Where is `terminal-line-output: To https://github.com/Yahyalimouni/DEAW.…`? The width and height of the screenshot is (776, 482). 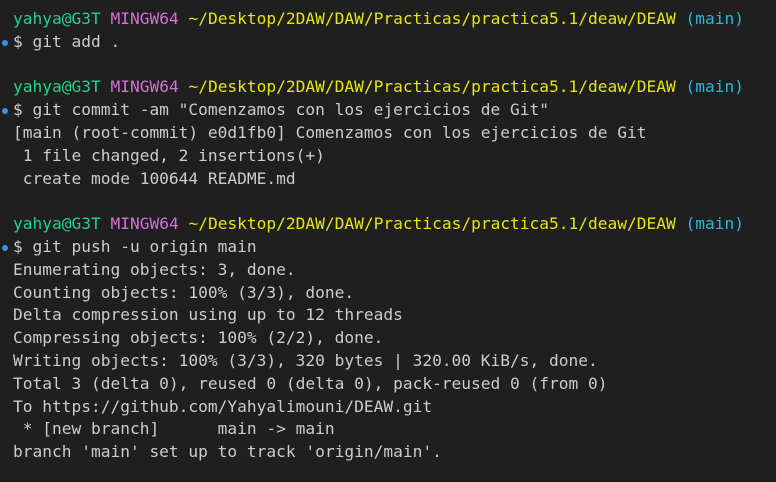
terminal-line-output: To https://github.com/Yahyalimouni/DEAW.… is located at coordinates (378, 407).